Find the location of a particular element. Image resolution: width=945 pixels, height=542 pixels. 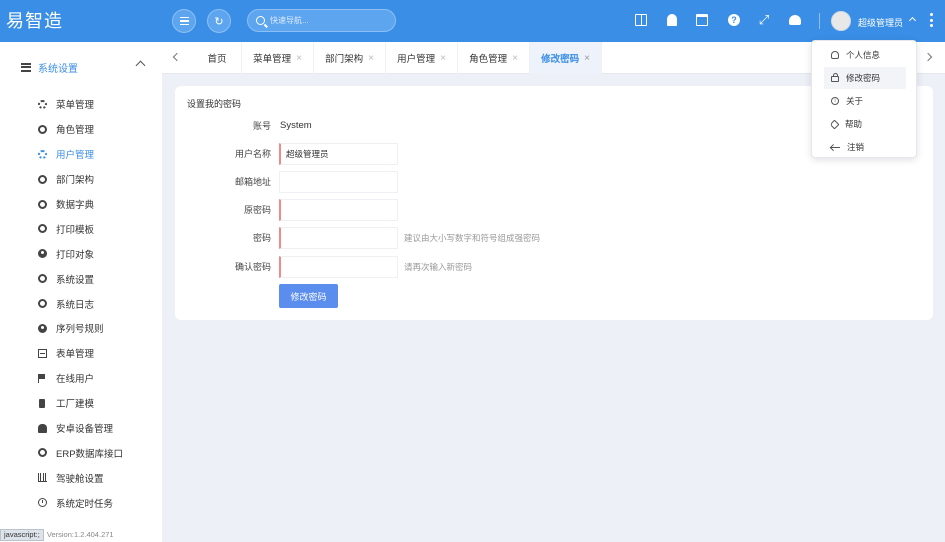

menu-item-help: 帮助 is located at coordinates (865, 124).